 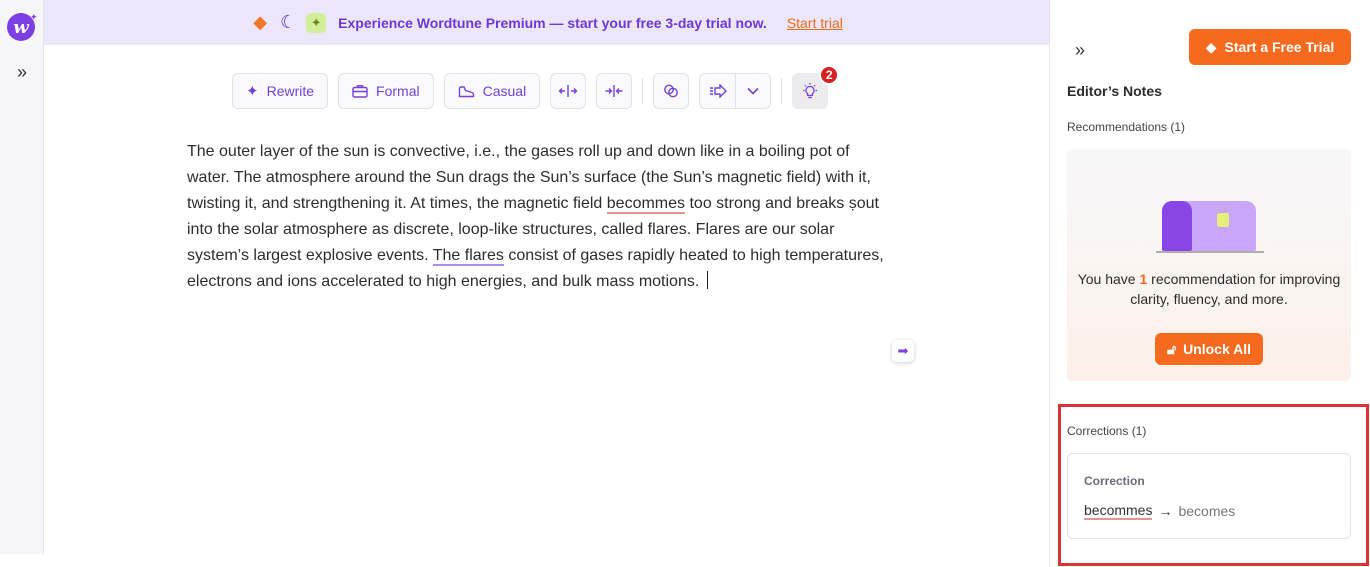 I want to click on casual-button: Casual, so click(x=492, y=91).